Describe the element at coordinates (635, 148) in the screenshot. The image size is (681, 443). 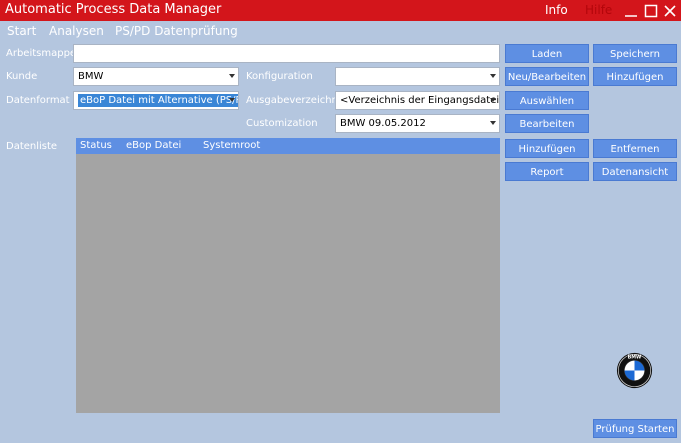
I see `entfernen-button: Entfernen` at that location.